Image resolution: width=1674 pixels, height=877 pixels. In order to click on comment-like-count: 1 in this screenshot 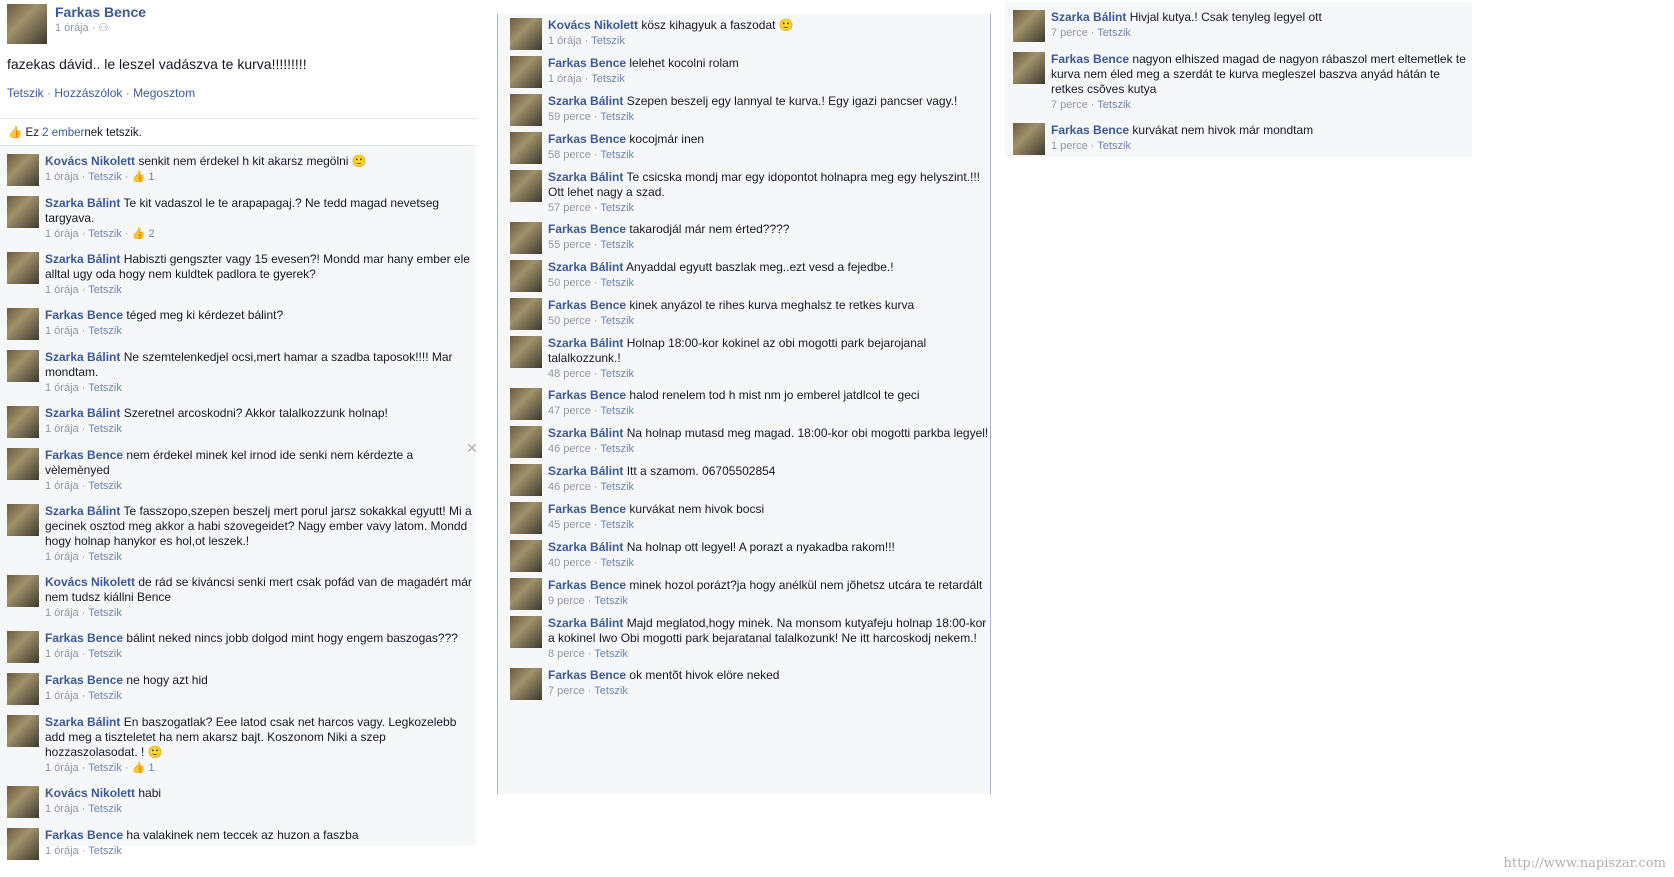, I will do `click(151, 177)`.